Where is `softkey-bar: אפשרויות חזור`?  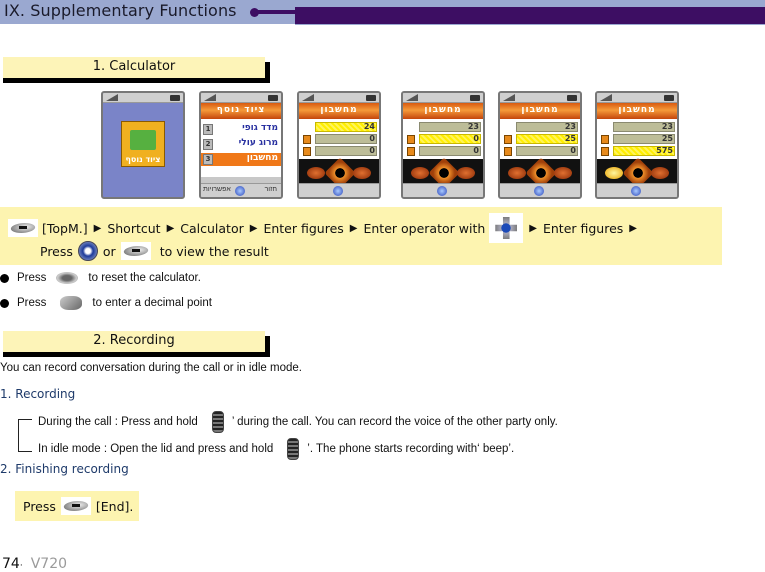
softkey-bar: אפשרויות חזור is located at coordinates (241, 190).